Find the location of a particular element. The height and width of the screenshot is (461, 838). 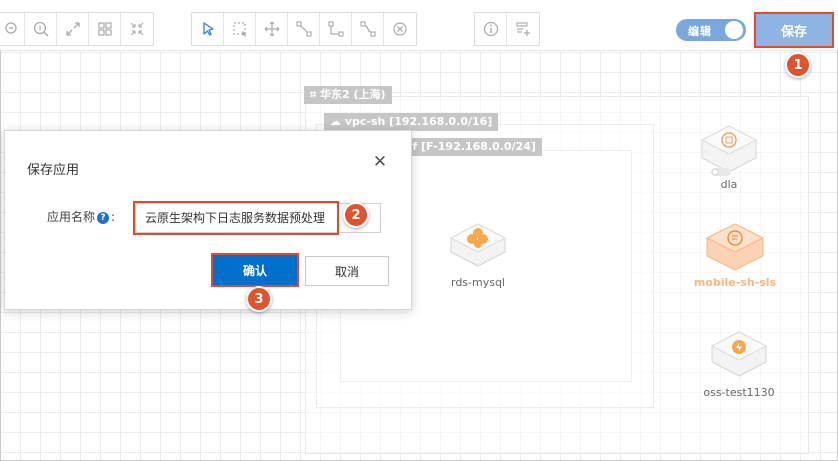

close-icon: ✕ is located at coordinates (380, 162).